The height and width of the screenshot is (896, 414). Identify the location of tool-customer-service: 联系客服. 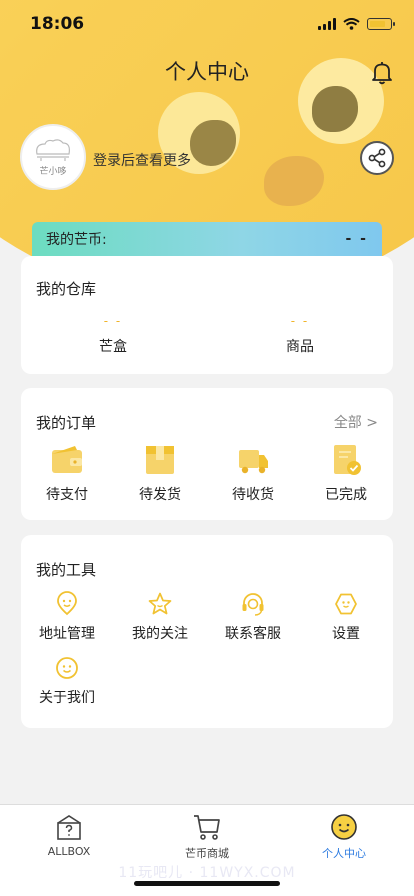
(253, 617).